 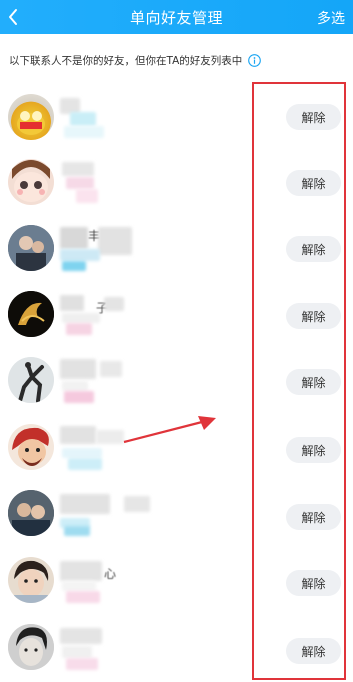 I want to click on hint-text-row: 以下联系人不是你的好友，但你在TA的好友列表中, so click(x=135, y=60).